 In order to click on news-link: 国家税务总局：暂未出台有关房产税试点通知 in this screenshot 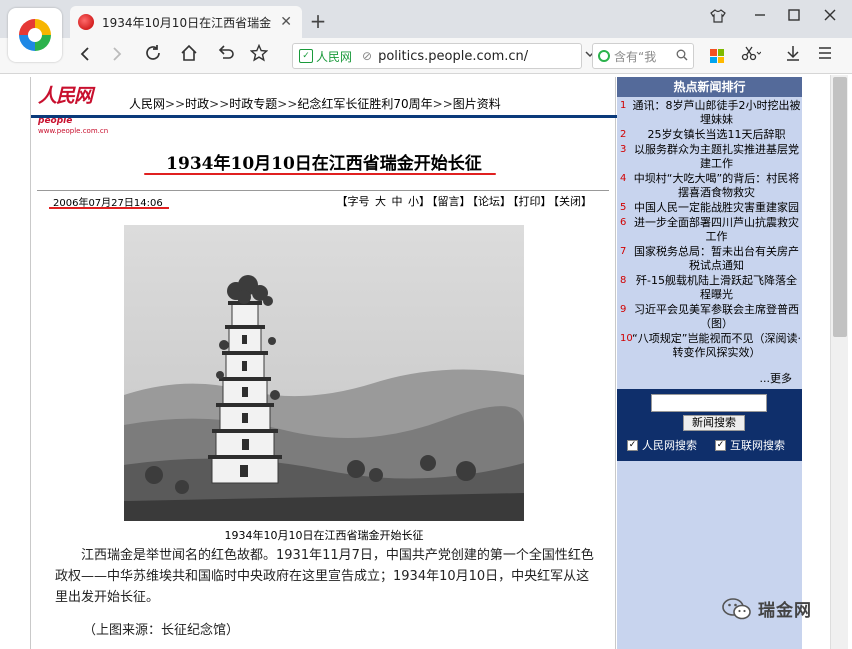, I will do `click(716, 258)`.